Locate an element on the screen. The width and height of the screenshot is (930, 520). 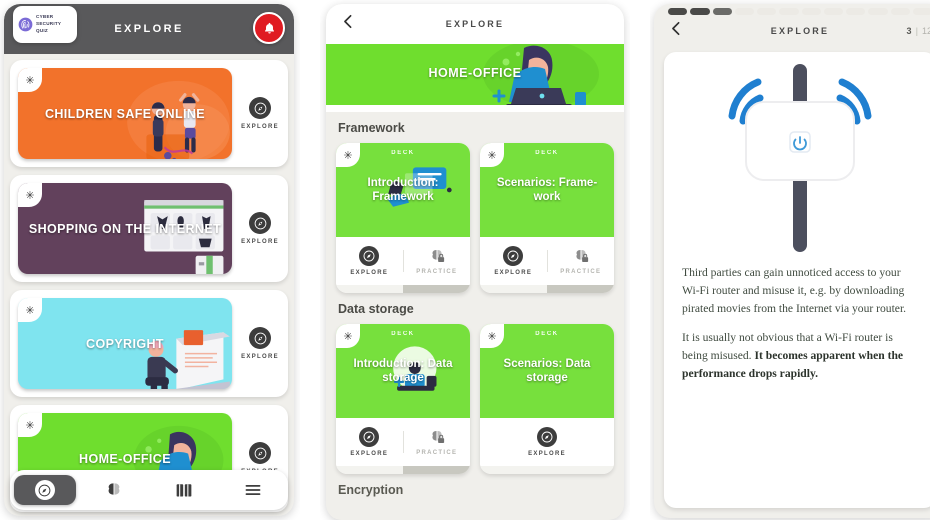
brain-icon is located at coordinates (114, 489).